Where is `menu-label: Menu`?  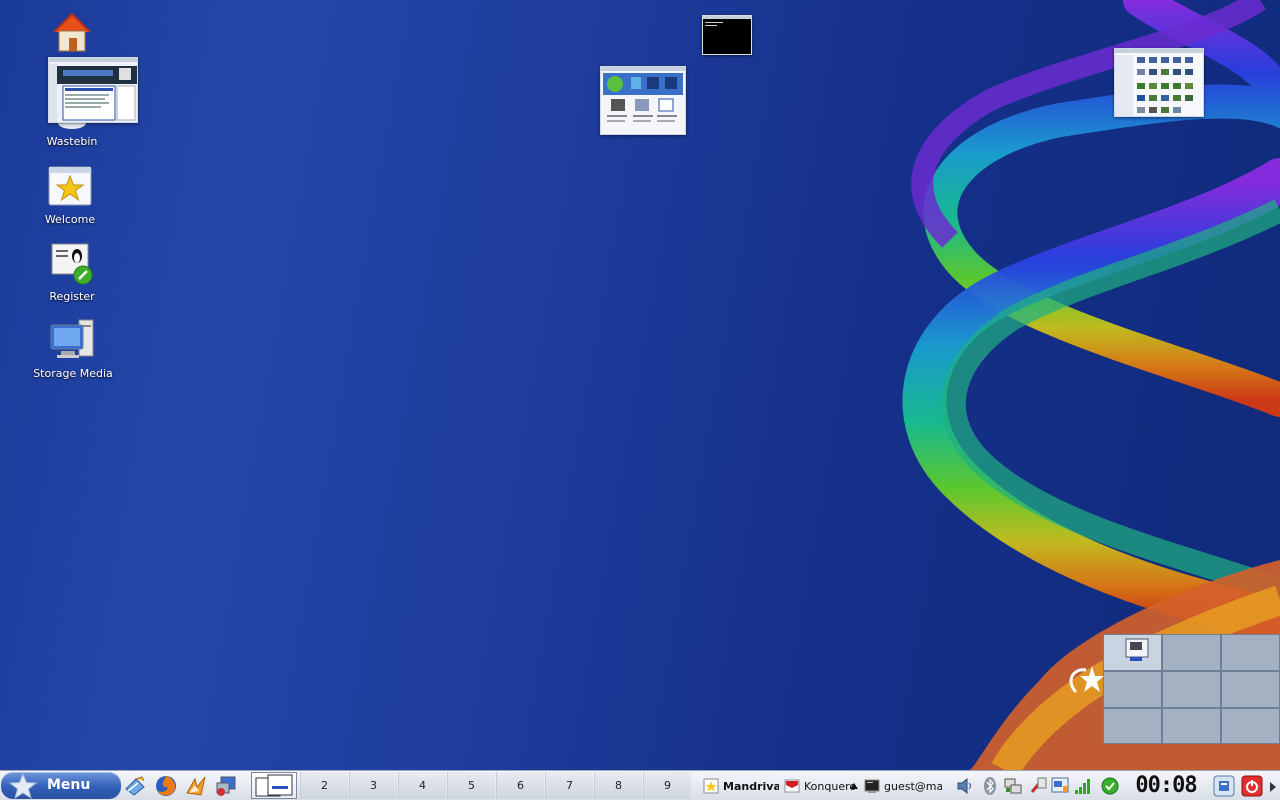
menu-label: Menu is located at coordinates (69, 785).